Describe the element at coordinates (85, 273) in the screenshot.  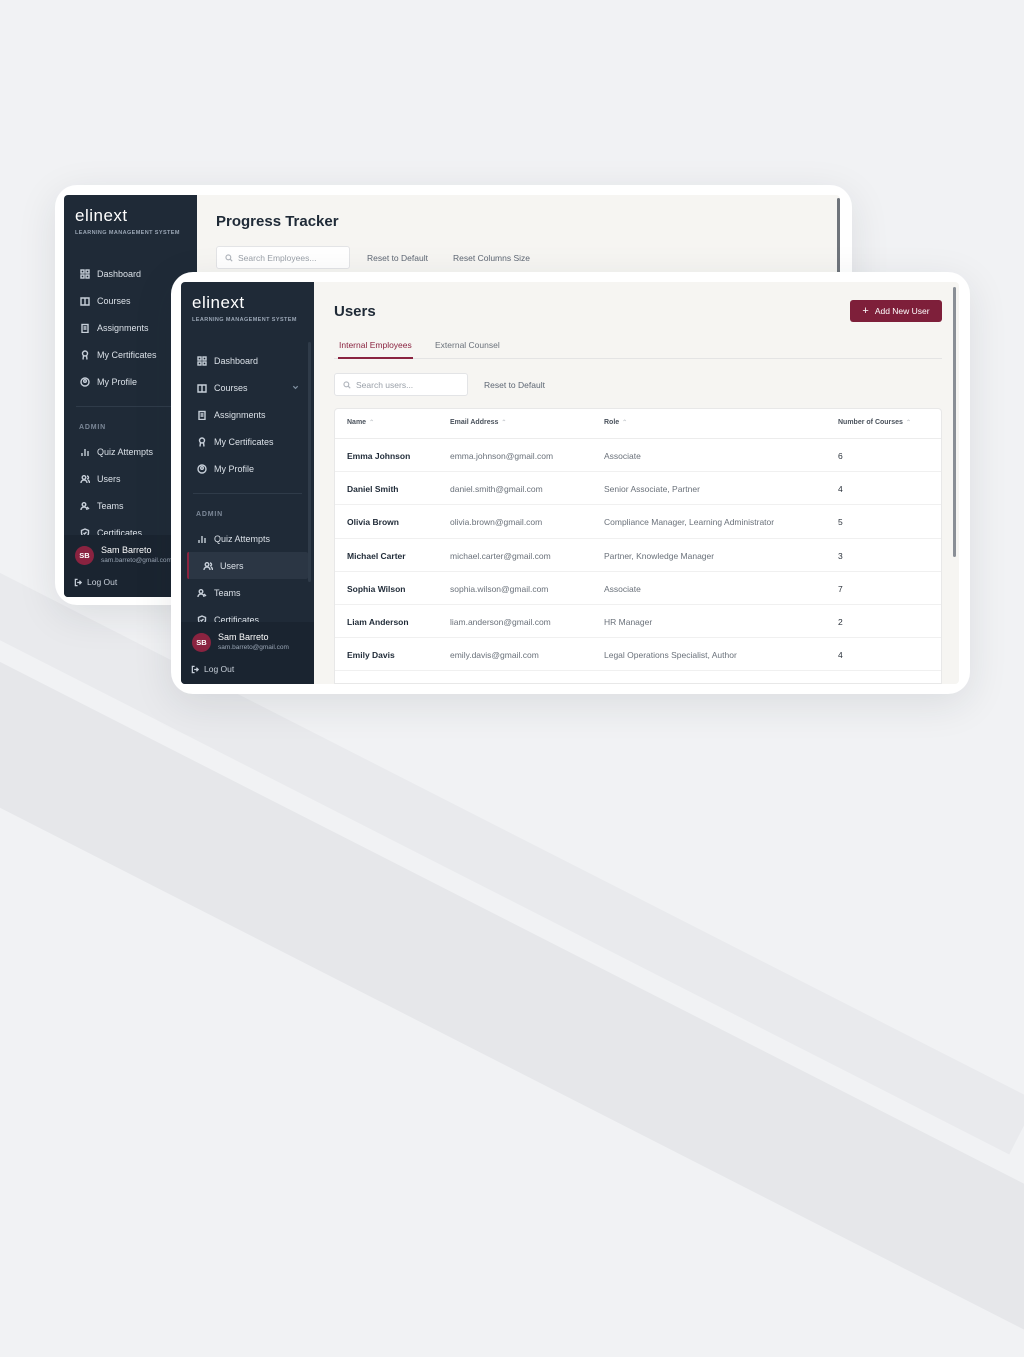
I see `dashboard-icon` at that location.